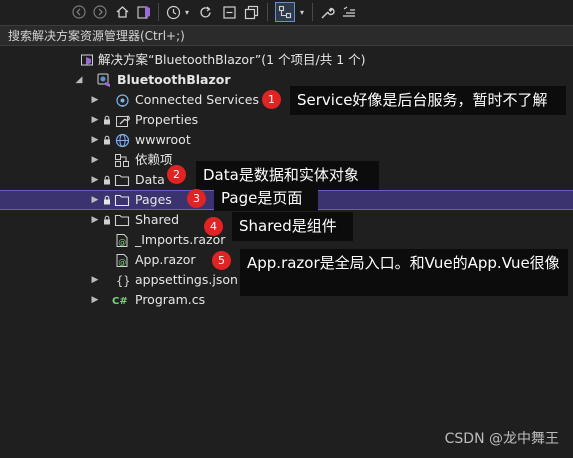  What do you see at coordinates (196, 198) in the screenshot?
I see `annotation-badge: 3` at bounding box center [196, 198].